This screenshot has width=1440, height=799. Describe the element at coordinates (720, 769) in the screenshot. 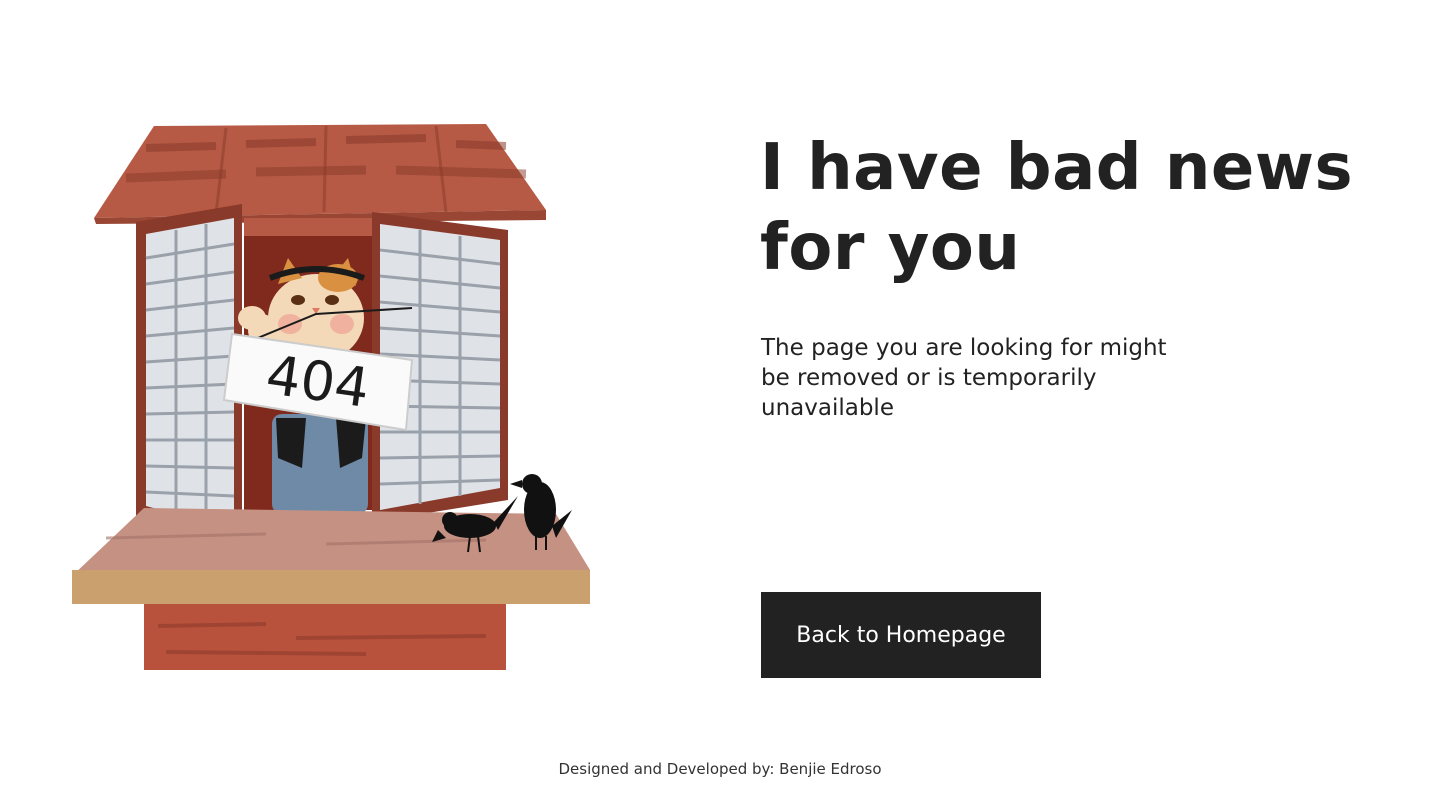

I see `footer-credit: Designed and Developed by: Benjie Edroso` at that location.